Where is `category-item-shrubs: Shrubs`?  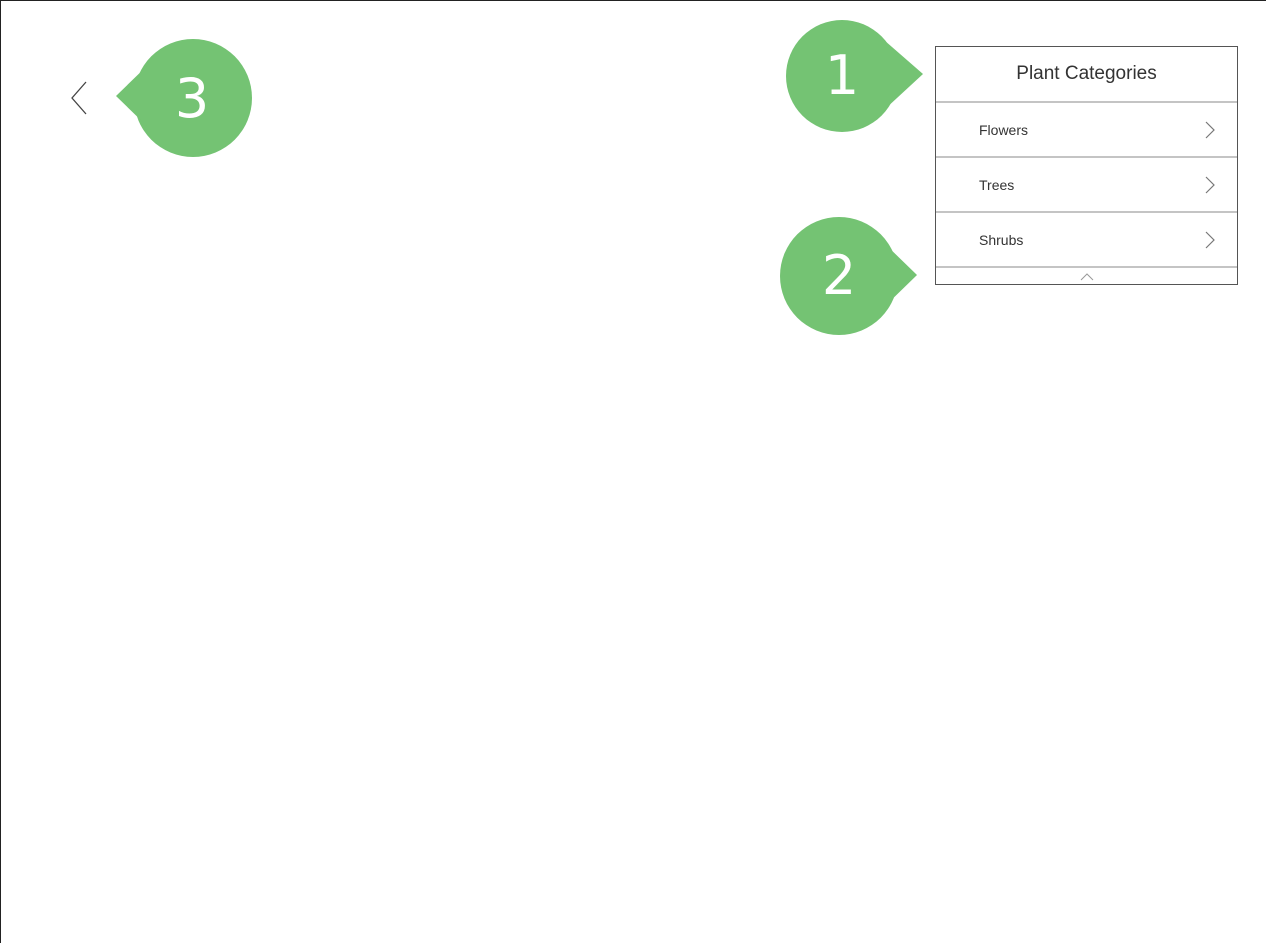
category-item-shrubs: Shrubs is located at coordinates (1086, 240).